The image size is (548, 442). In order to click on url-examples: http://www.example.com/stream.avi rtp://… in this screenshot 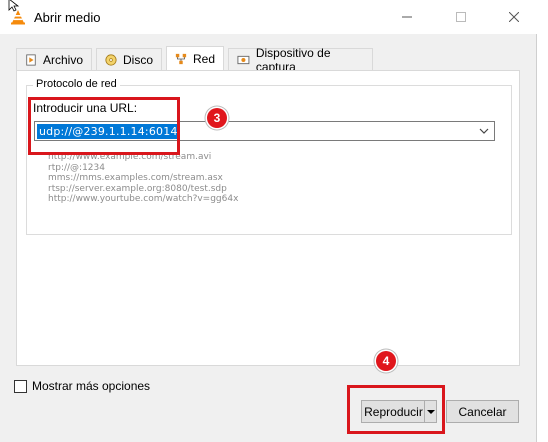, I will do `click(143, 178)`.